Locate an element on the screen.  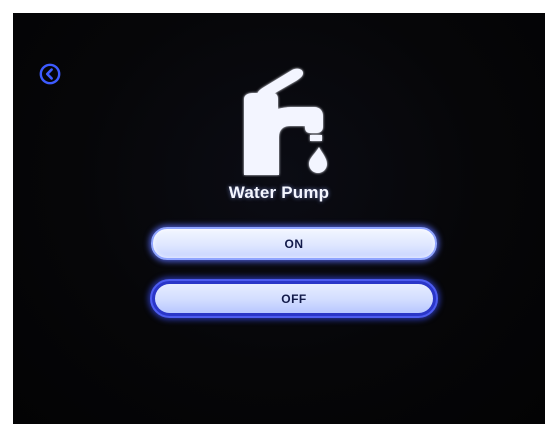
off-button: OFF is located at coordinates (294, 298).